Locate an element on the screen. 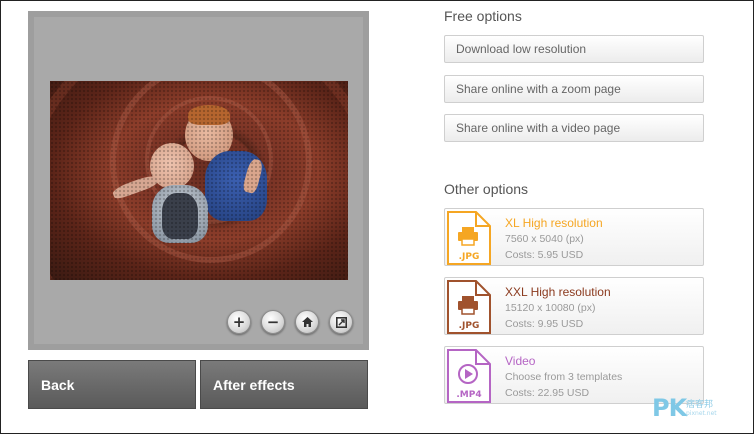  watermark-logo: PK 痞客邦 pixnet.net is located at coordinates (692, 409).